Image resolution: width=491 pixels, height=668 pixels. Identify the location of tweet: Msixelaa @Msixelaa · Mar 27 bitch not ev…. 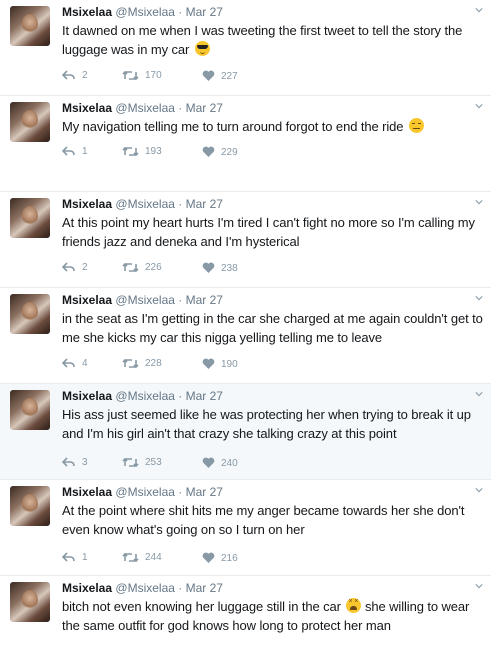
(245, 622).